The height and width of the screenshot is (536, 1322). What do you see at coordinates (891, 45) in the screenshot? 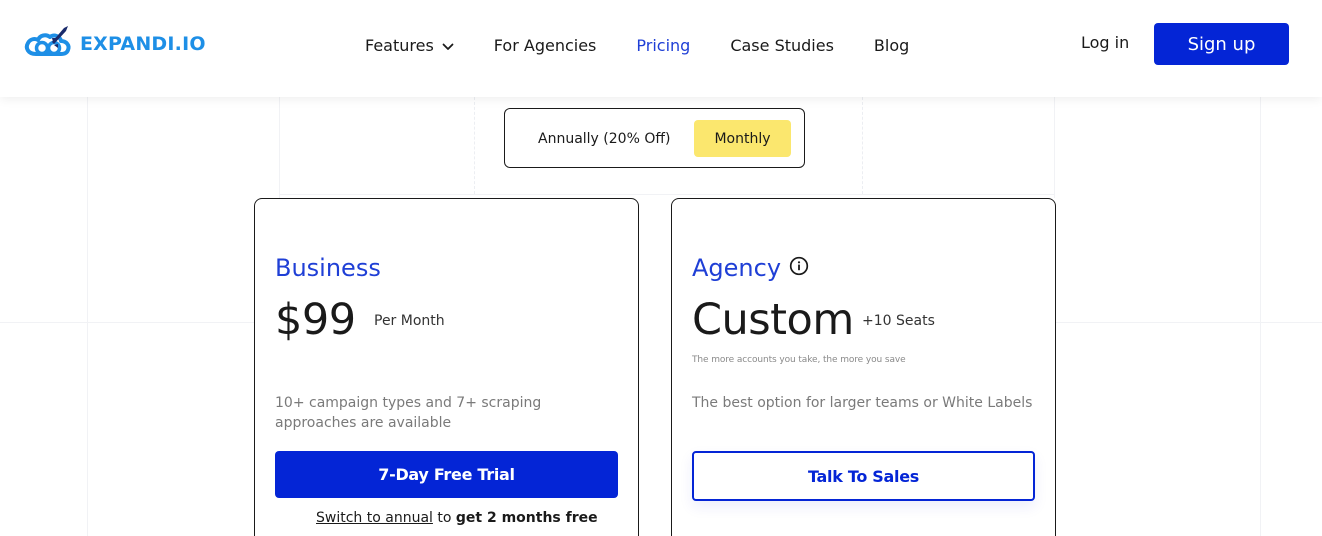
I see `nav-item-blog: Blog` at bounding box center [891, 45].